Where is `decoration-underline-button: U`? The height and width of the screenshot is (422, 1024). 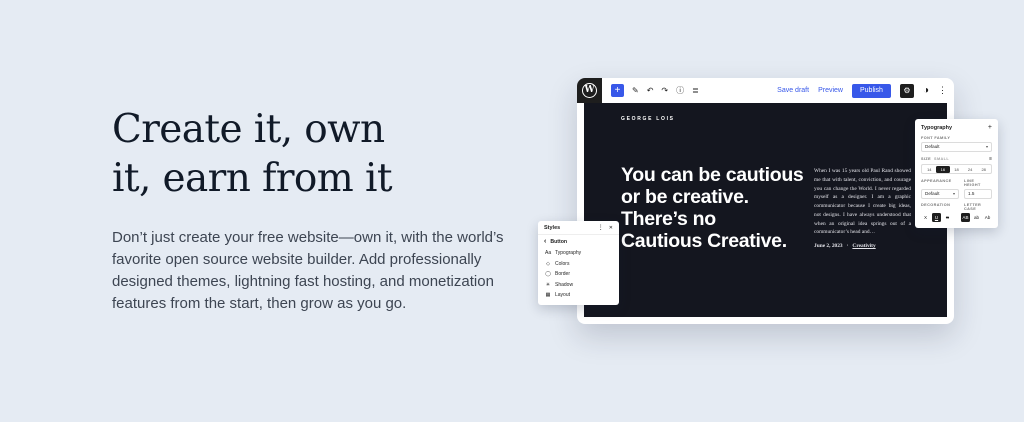 decoration-underline-button: U is located at coordinates (936, 217).